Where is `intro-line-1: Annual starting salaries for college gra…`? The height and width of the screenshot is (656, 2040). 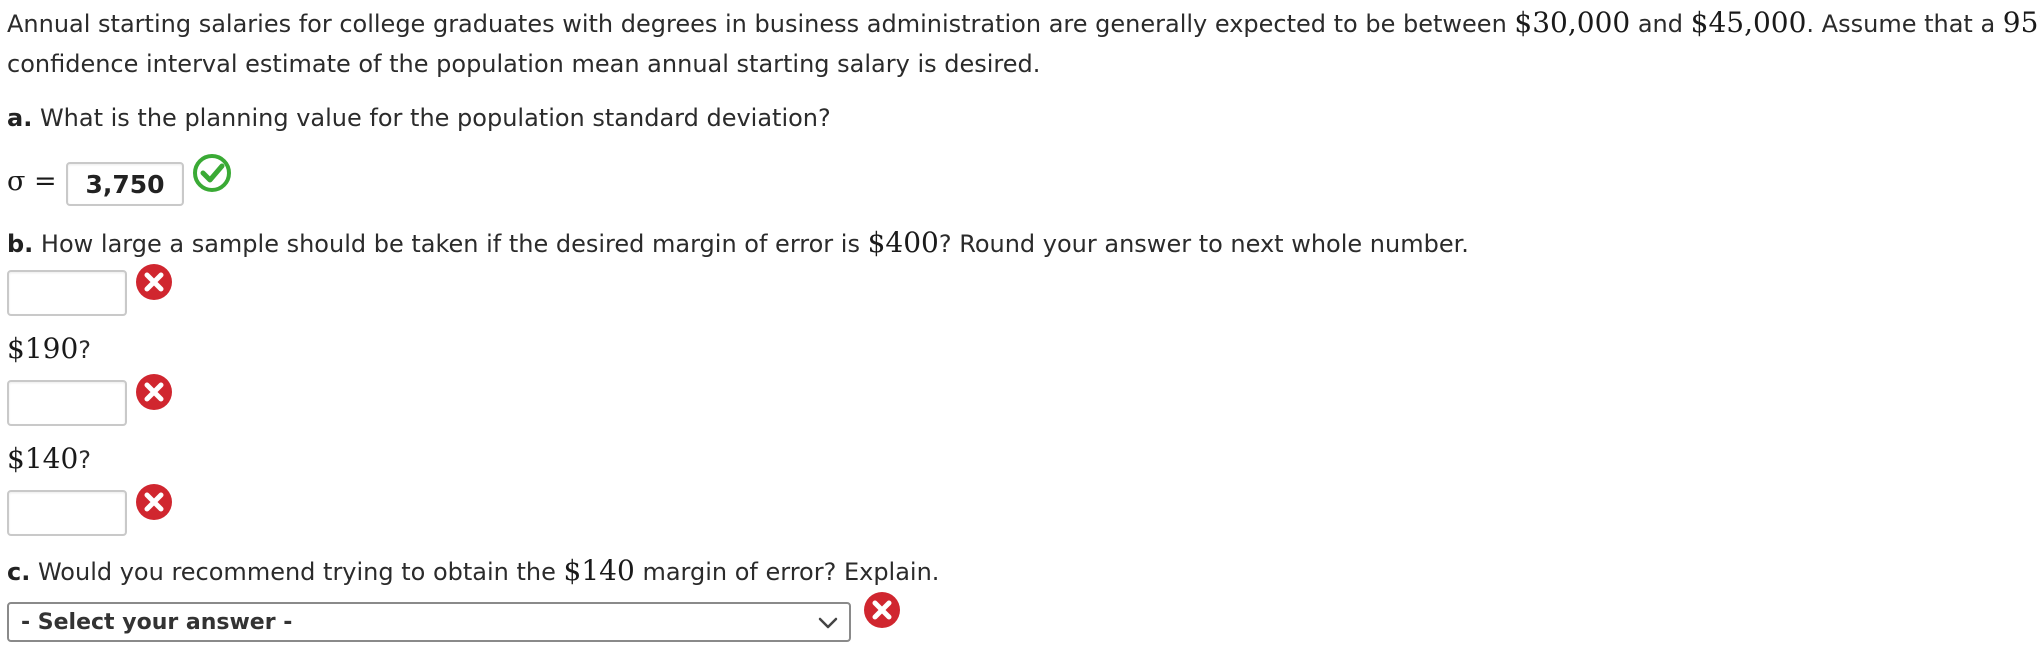
intro-line-1: Annual starting salaries for college gra… is located at coordinates (1023, 22).